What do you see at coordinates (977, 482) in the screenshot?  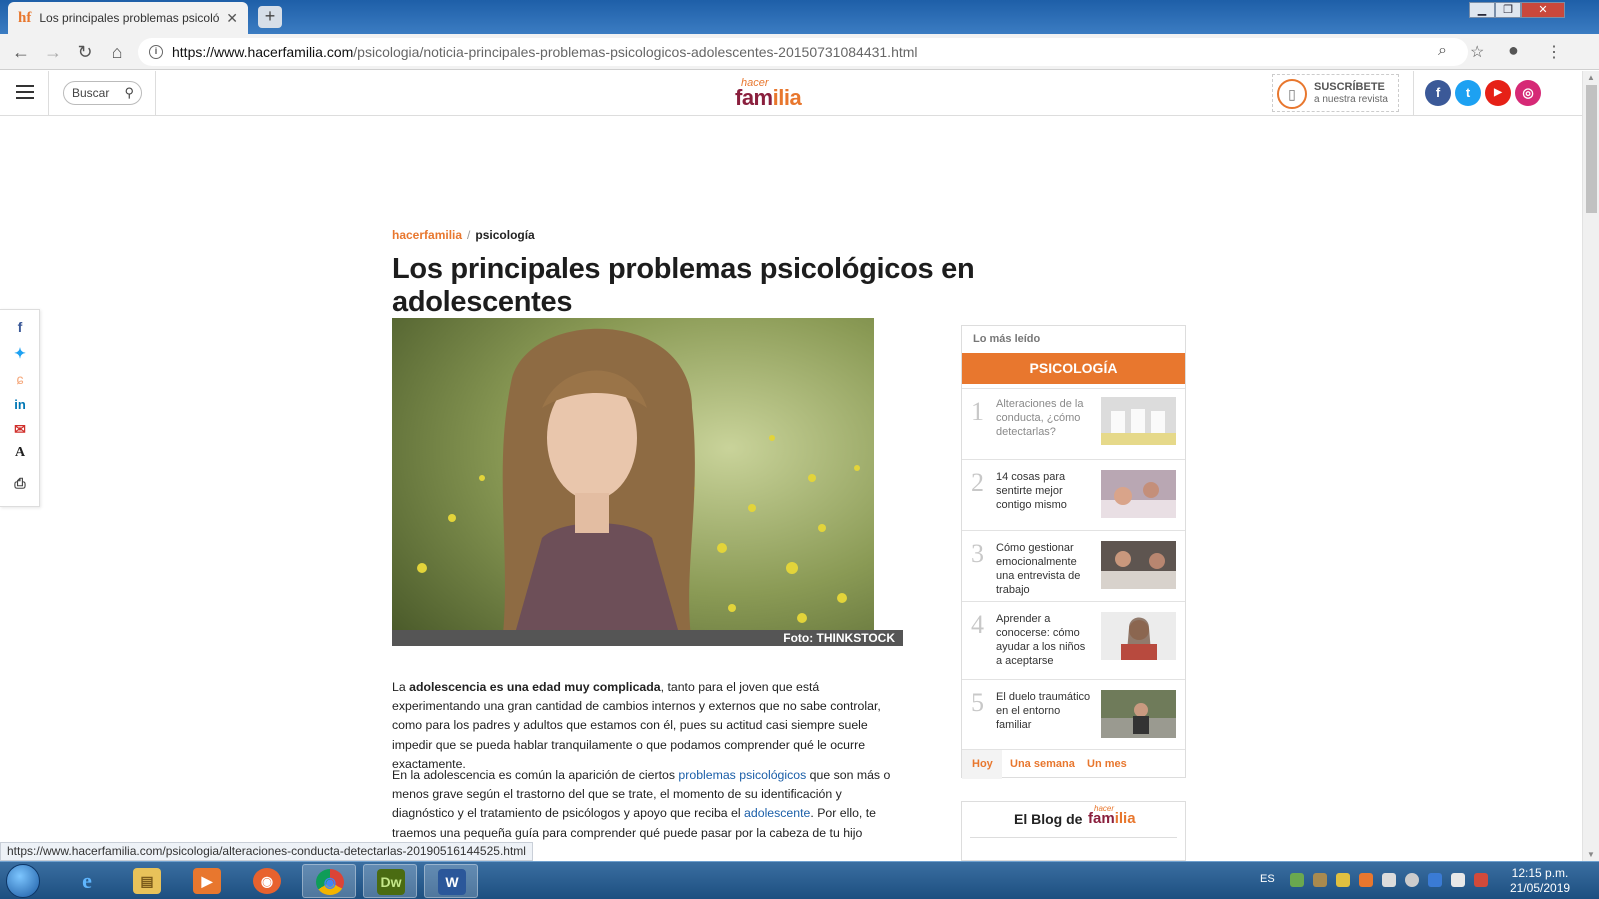 I see `rank-number: 2` at bounding box center [977, 482].